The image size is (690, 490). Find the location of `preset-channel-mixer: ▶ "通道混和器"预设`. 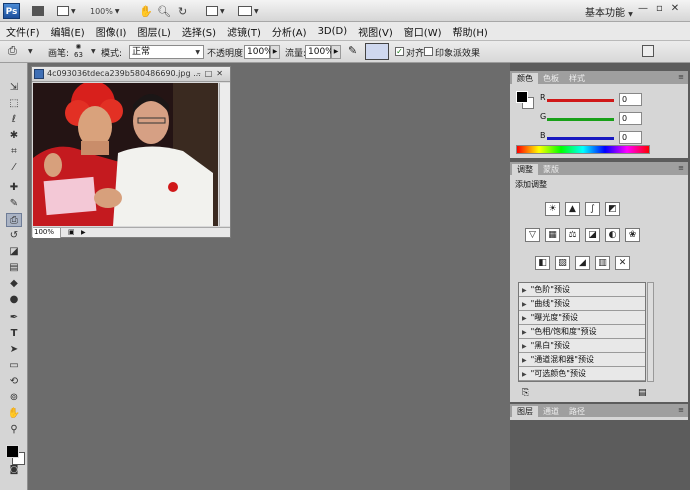

preset-channel-mixer: ▶ "通道混和器"预设 is located at coordinates (582, 360).